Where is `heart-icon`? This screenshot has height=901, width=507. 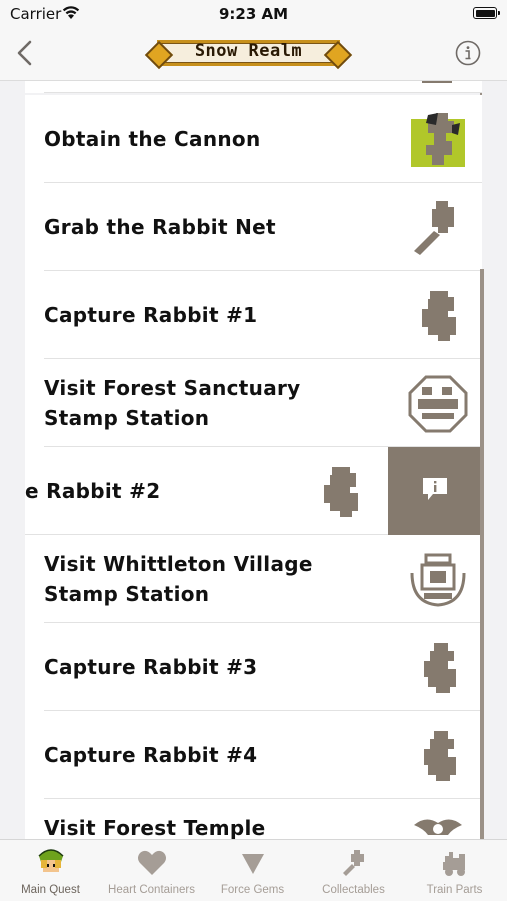 heart-icon is located at coordinates (151, 862).